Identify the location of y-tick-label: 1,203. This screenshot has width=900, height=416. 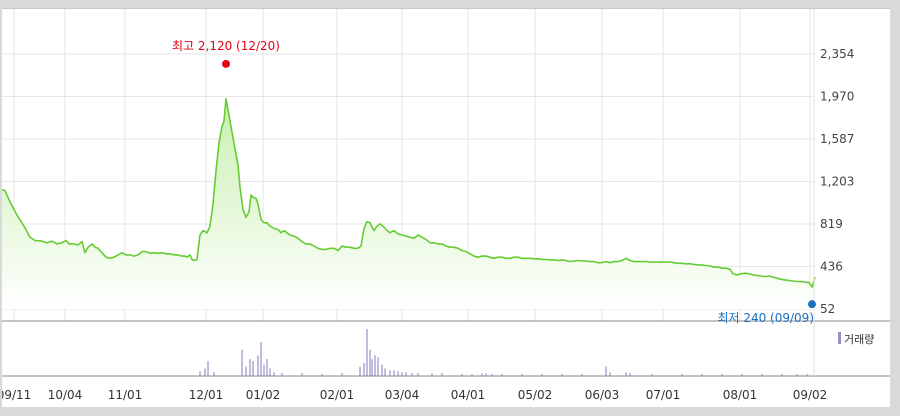
(837, 182).